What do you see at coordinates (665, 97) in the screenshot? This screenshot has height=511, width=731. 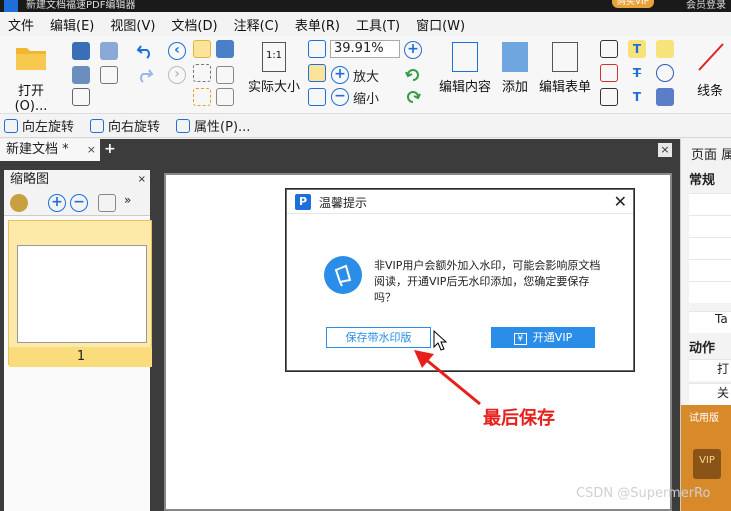 I see `sound-icon` at bounding box center [665, 97].